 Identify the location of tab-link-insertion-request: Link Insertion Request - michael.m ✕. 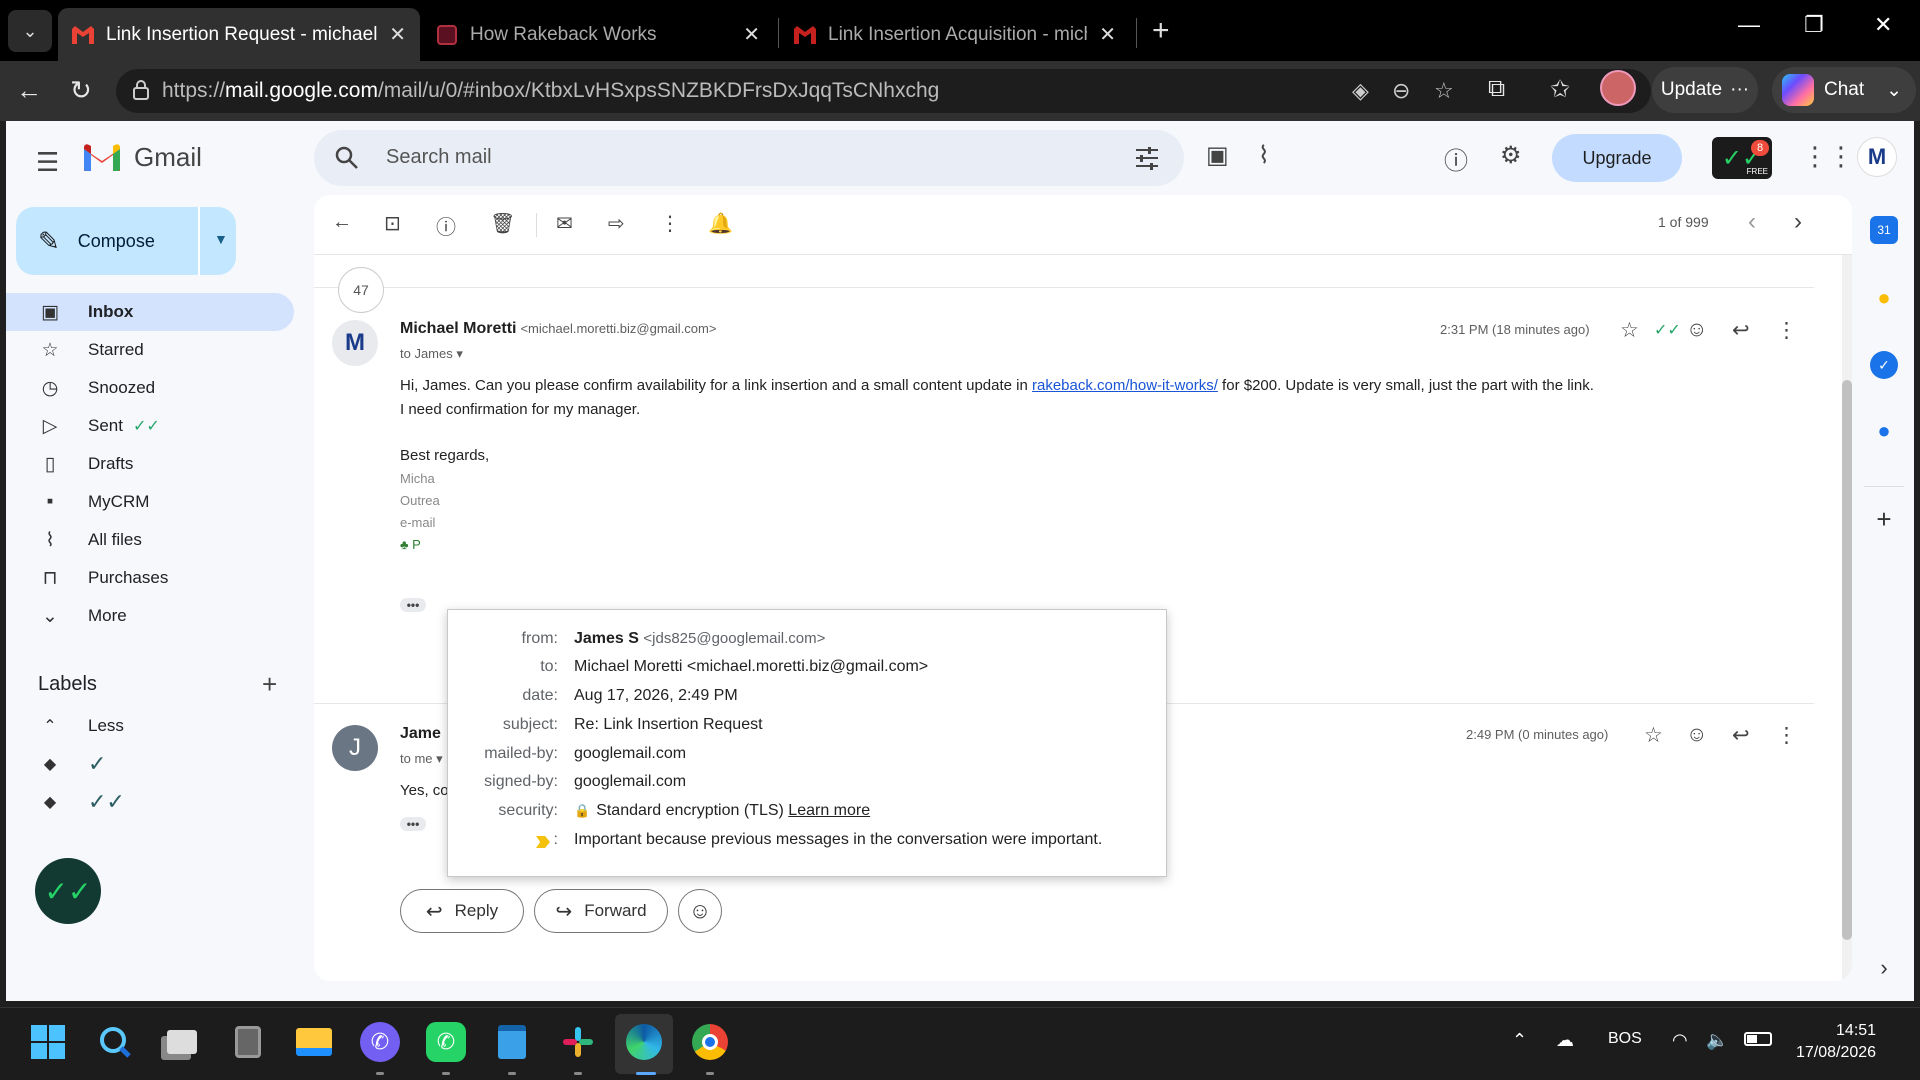
(239, 34).